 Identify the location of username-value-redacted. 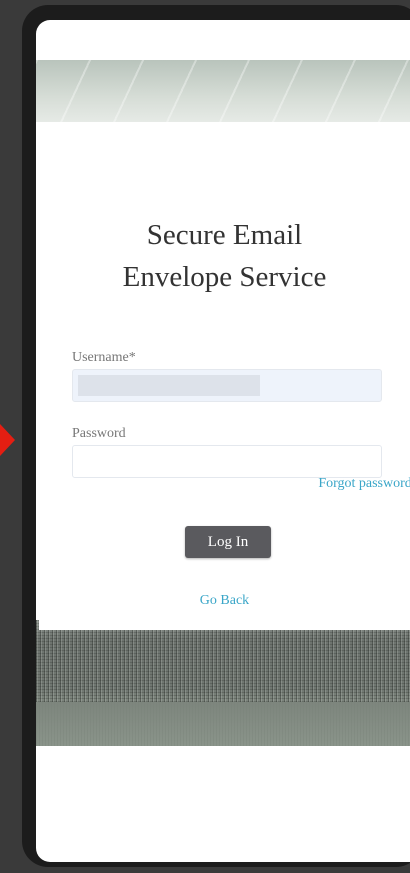
(169, 385).